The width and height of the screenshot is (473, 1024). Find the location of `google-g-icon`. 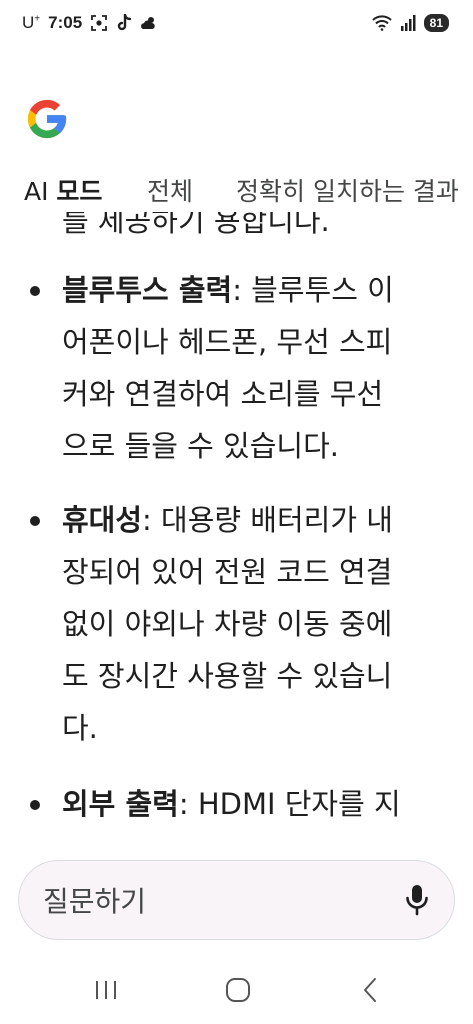

google-g-icon is located at coordinates (47, 119).